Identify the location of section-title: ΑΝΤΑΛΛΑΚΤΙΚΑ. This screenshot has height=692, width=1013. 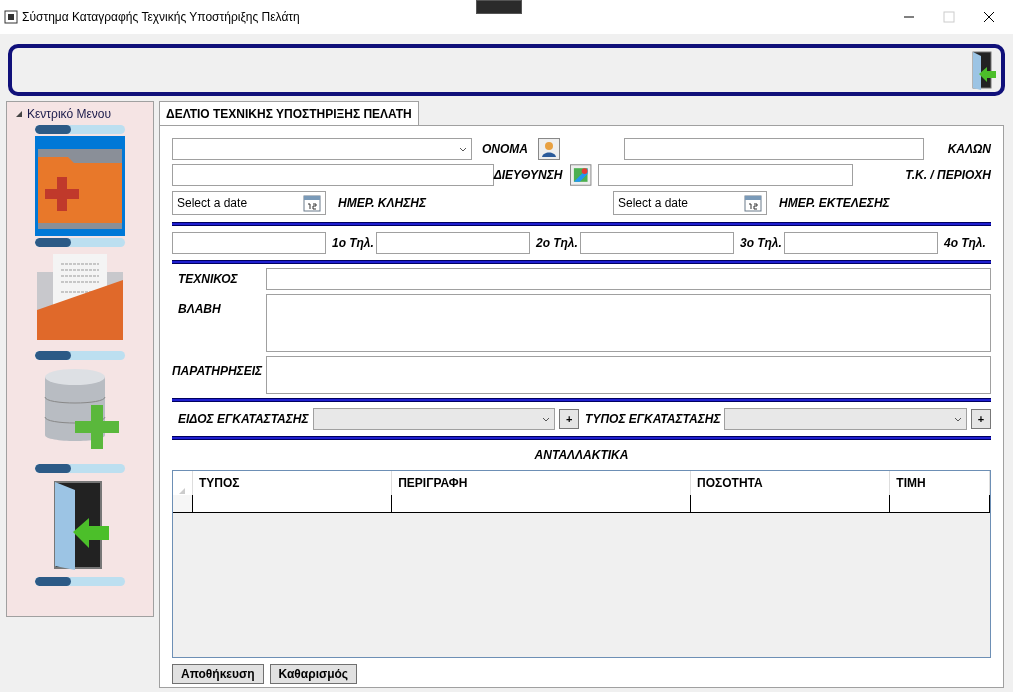
(581, 455).